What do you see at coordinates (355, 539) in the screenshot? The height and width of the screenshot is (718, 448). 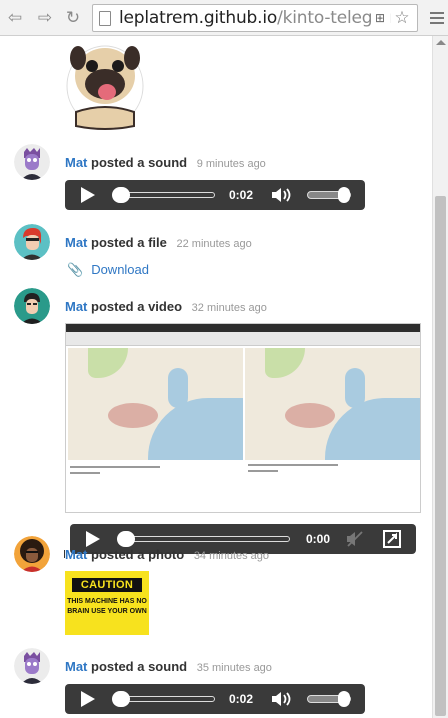 I see `muted-volume-icon` at bounding box center [355, 539].